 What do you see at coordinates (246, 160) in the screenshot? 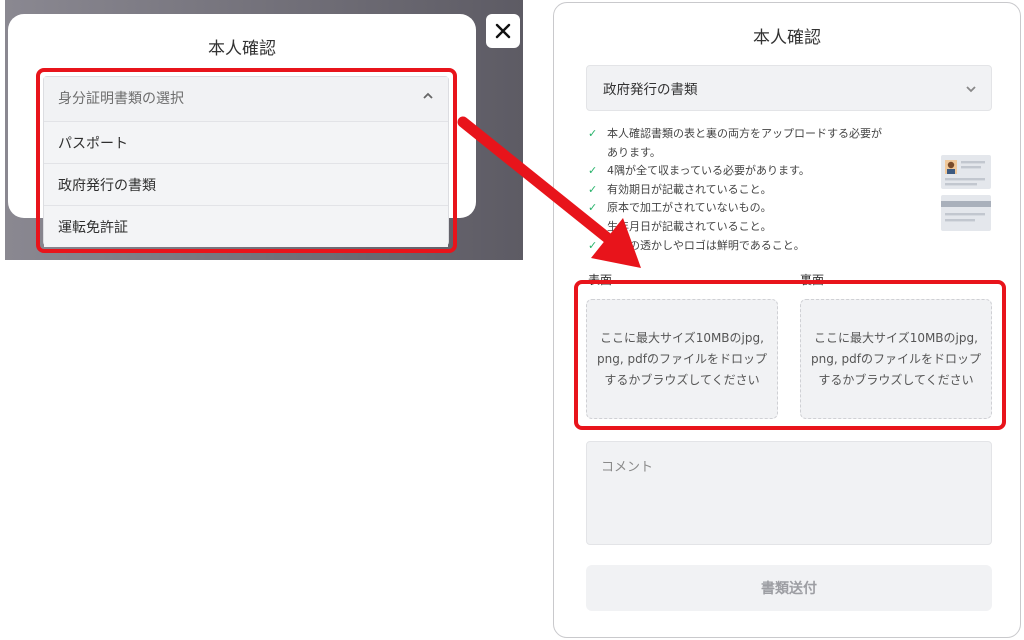
I see `dropdown-highlight-box` at bounding box center [246, 160].